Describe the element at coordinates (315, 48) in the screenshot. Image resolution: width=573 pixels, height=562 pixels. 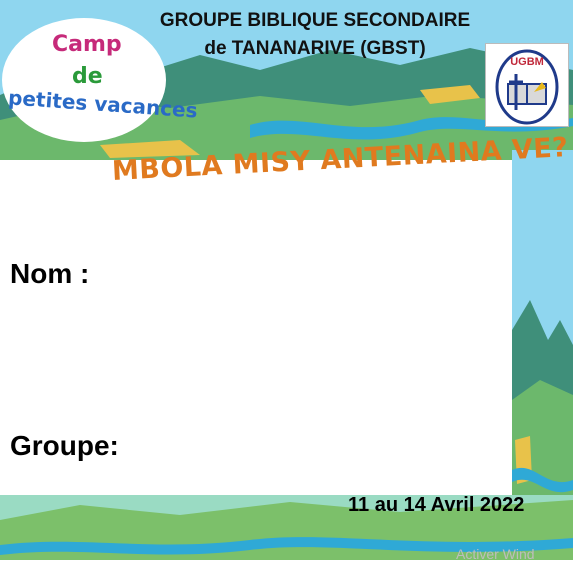
I see `header-line-2: de TANANARIVE (GBST)` at that location.